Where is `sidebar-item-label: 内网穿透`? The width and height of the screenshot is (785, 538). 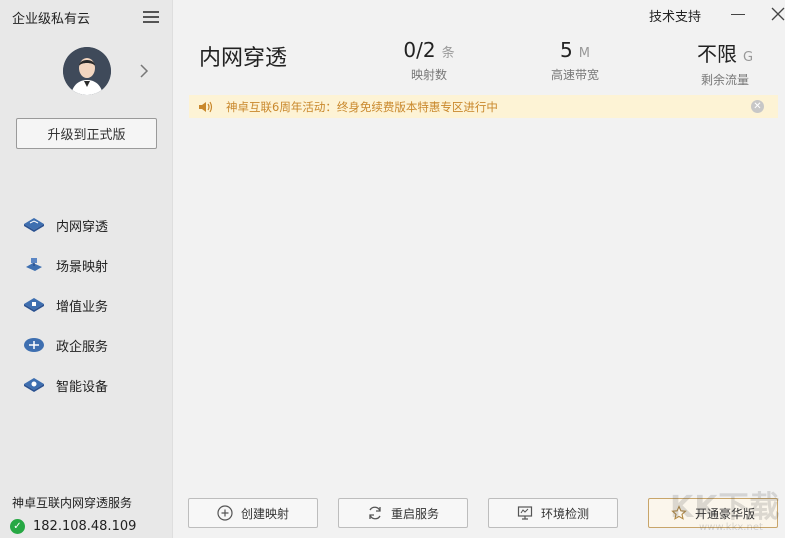
sidebar-item-label: 内网穿透 is located at coordinates (82, 227).